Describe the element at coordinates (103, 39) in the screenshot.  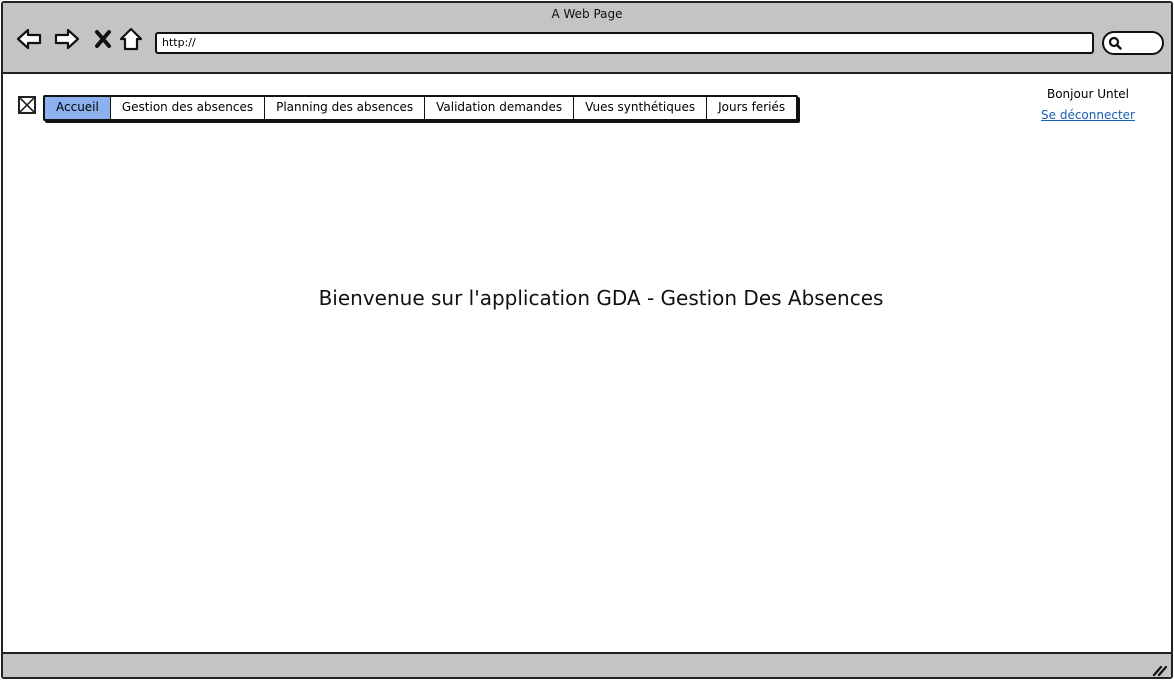
I see `close-icon` at that location.